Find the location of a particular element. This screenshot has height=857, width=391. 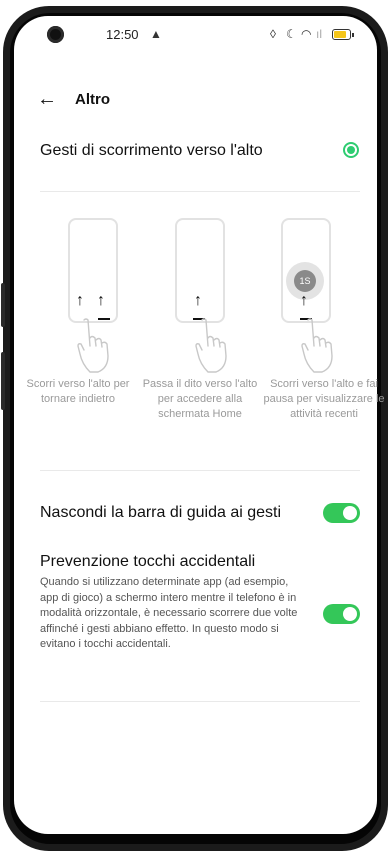

wifi-icon: ◠ is located at coordinates (306, 34).